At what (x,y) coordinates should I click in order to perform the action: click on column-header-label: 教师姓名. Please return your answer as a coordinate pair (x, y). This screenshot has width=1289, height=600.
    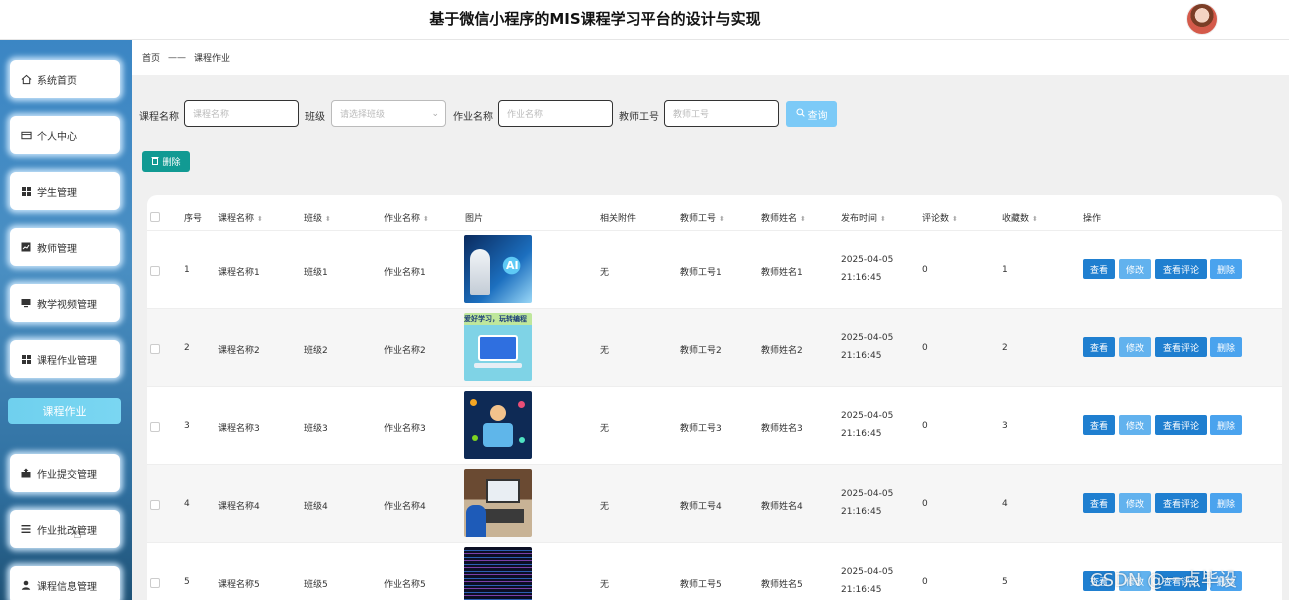
    Looking at the image, I should click on (779, 219).